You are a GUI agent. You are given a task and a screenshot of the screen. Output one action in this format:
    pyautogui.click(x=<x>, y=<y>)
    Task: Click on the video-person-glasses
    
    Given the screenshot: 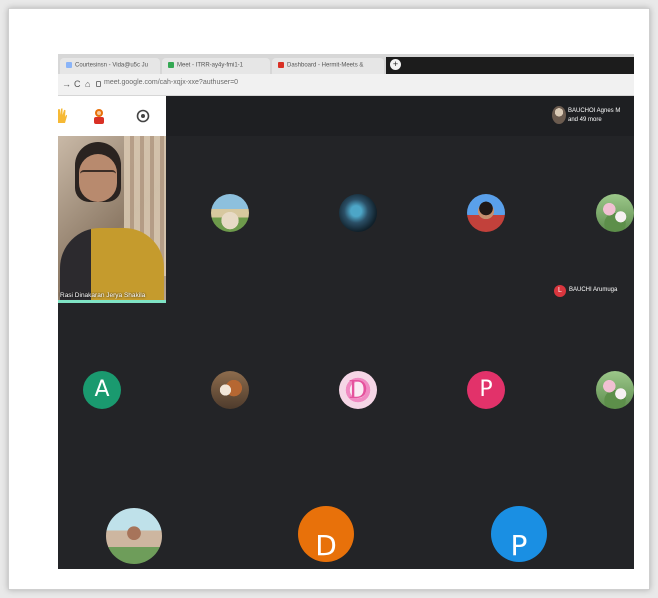 What is the action you would take?
    pyautogui.click(x=98, y=174)
    